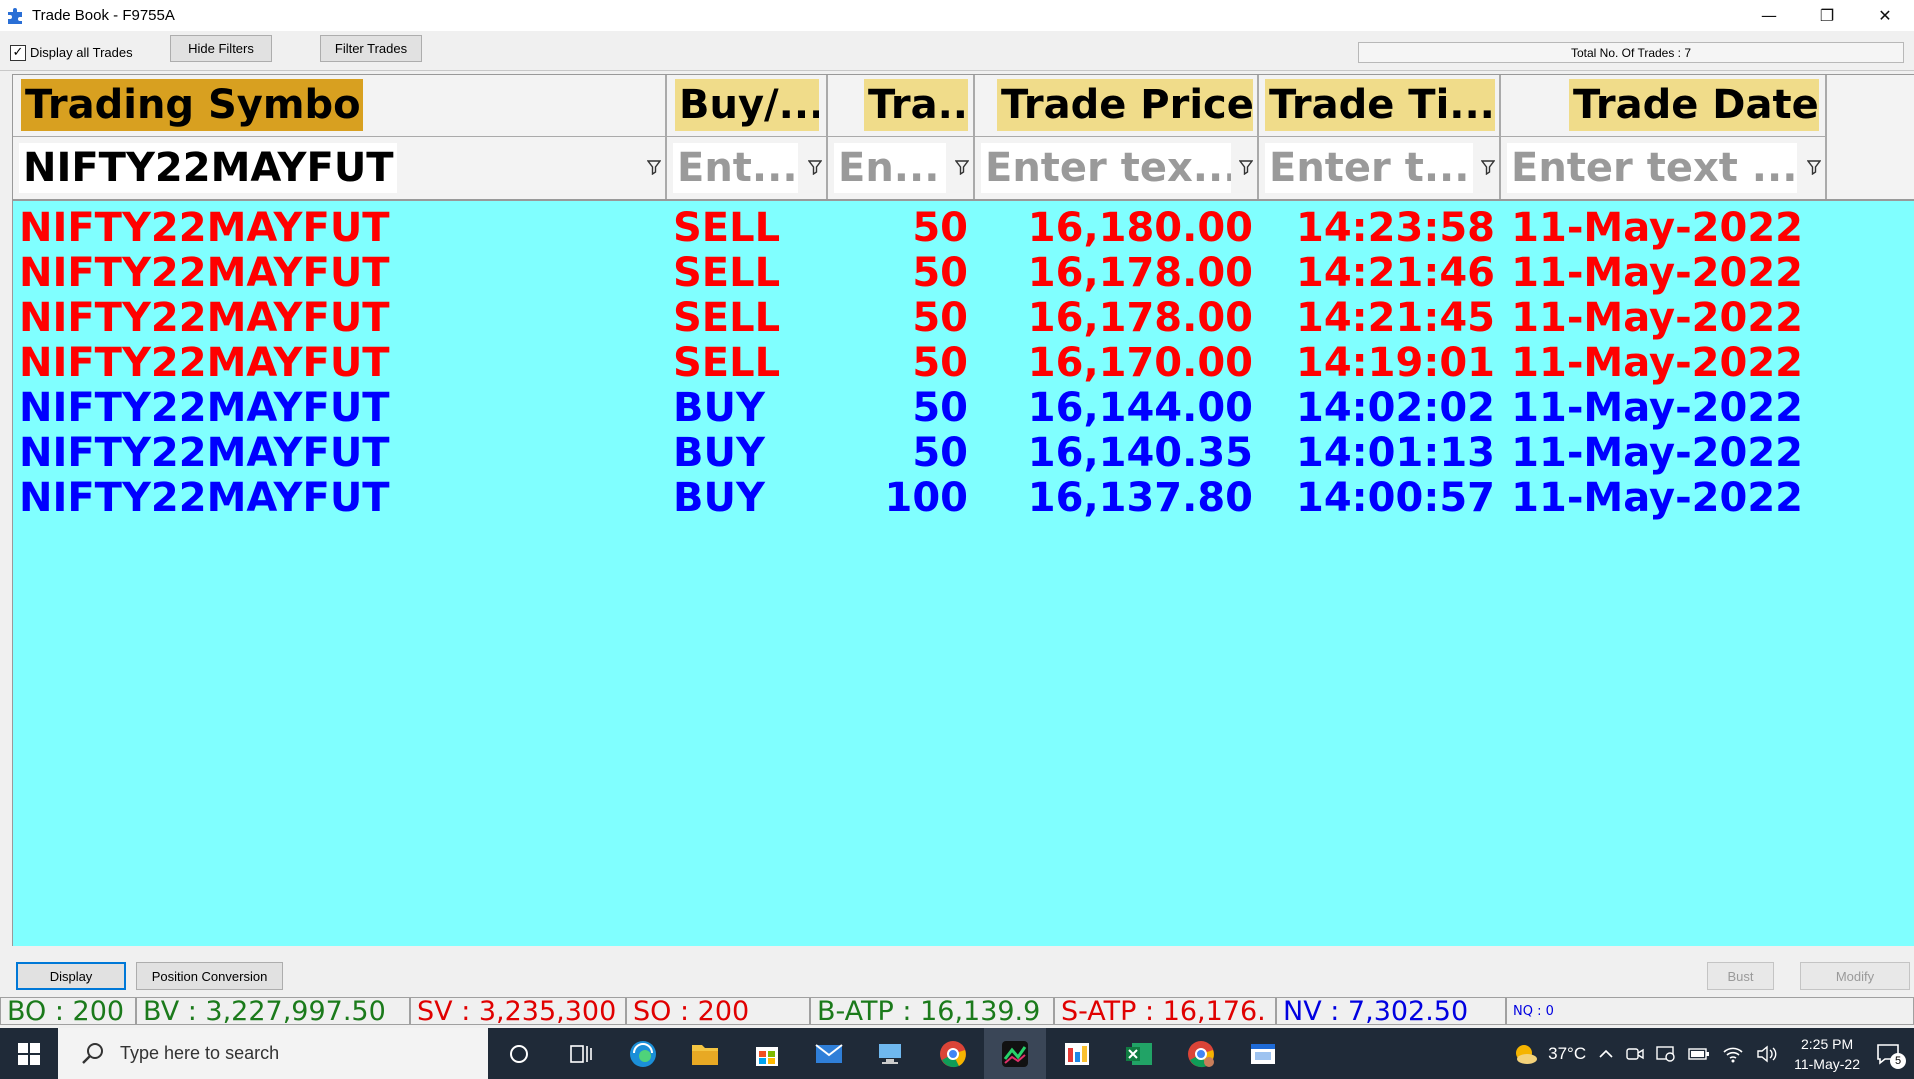  What do you see at coordinates (103, 15) in the screenshot?
I see `window-title: Trade Book - F9755A` at bounding box center [103, 15].